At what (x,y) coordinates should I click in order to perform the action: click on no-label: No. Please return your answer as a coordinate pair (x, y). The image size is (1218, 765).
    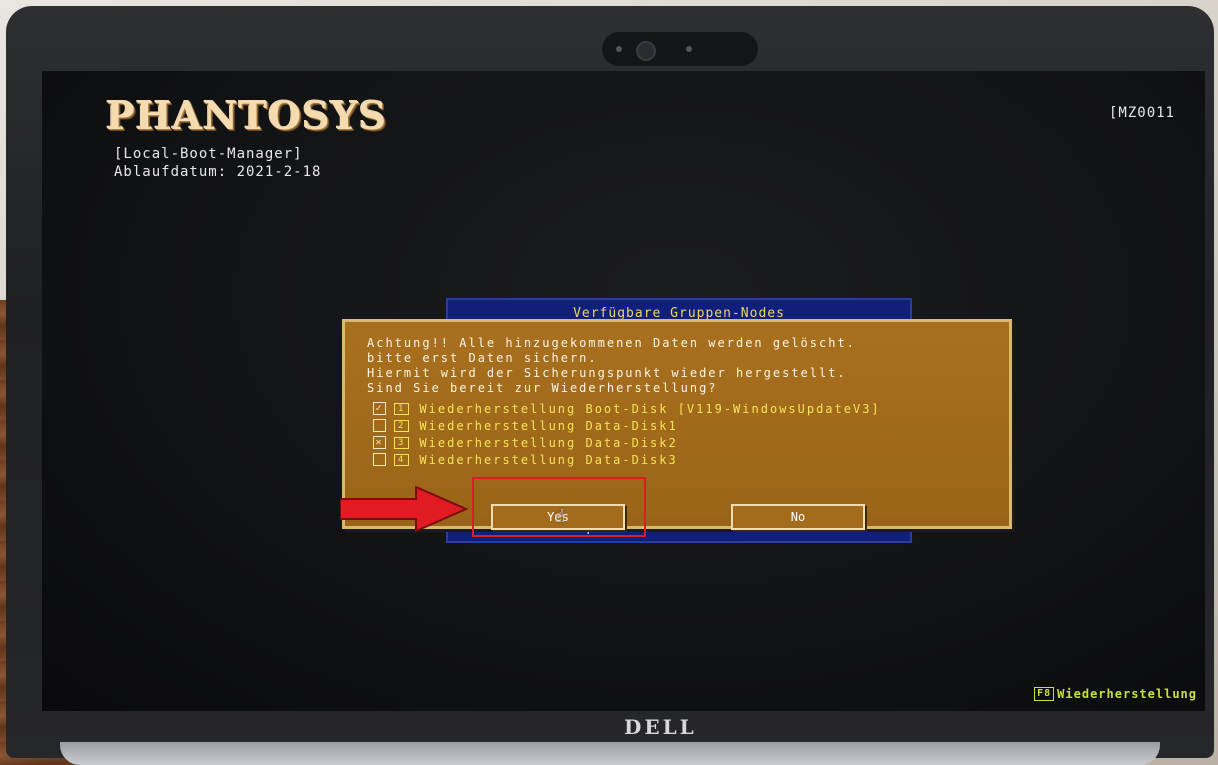
    Looking at the image, I should click on (798, 517).